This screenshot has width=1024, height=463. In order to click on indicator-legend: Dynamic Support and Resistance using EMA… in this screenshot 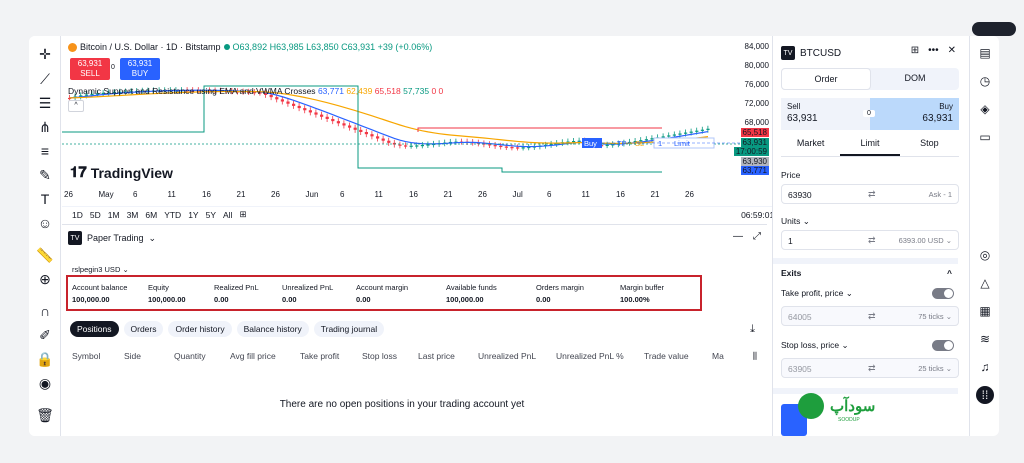, I will do `click(255, 91)`.